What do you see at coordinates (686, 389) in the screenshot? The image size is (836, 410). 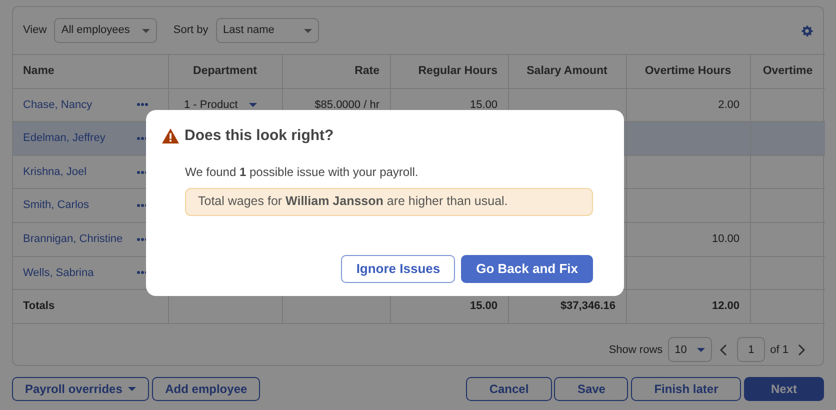 I see `footer-button: Finish later` at bounding box center [686, 389].